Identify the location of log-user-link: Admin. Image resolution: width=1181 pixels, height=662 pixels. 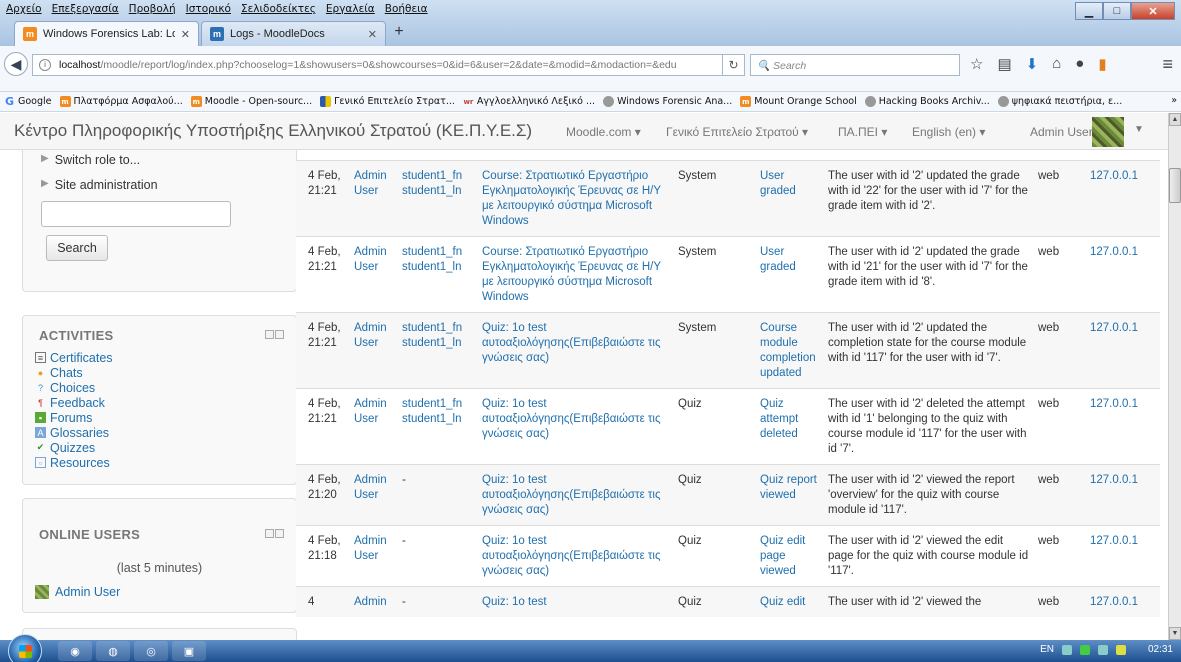
(374, 601).